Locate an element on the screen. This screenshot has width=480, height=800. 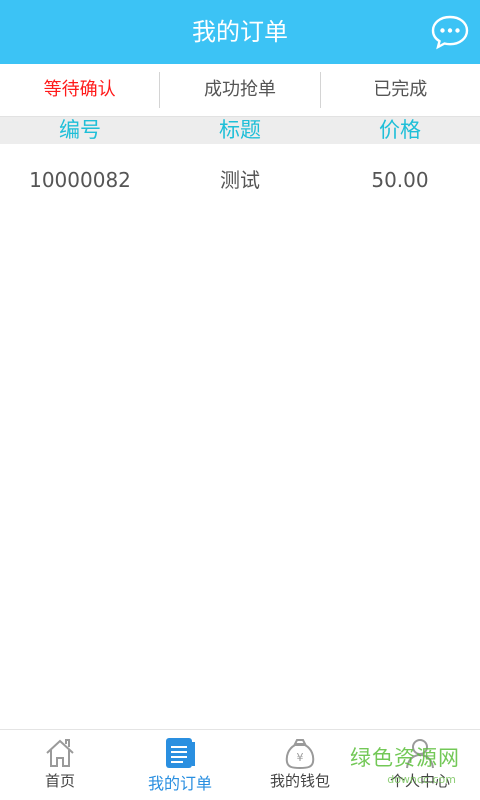
table-header: 编号 标题 价格 is located at coordinates (240, 130).